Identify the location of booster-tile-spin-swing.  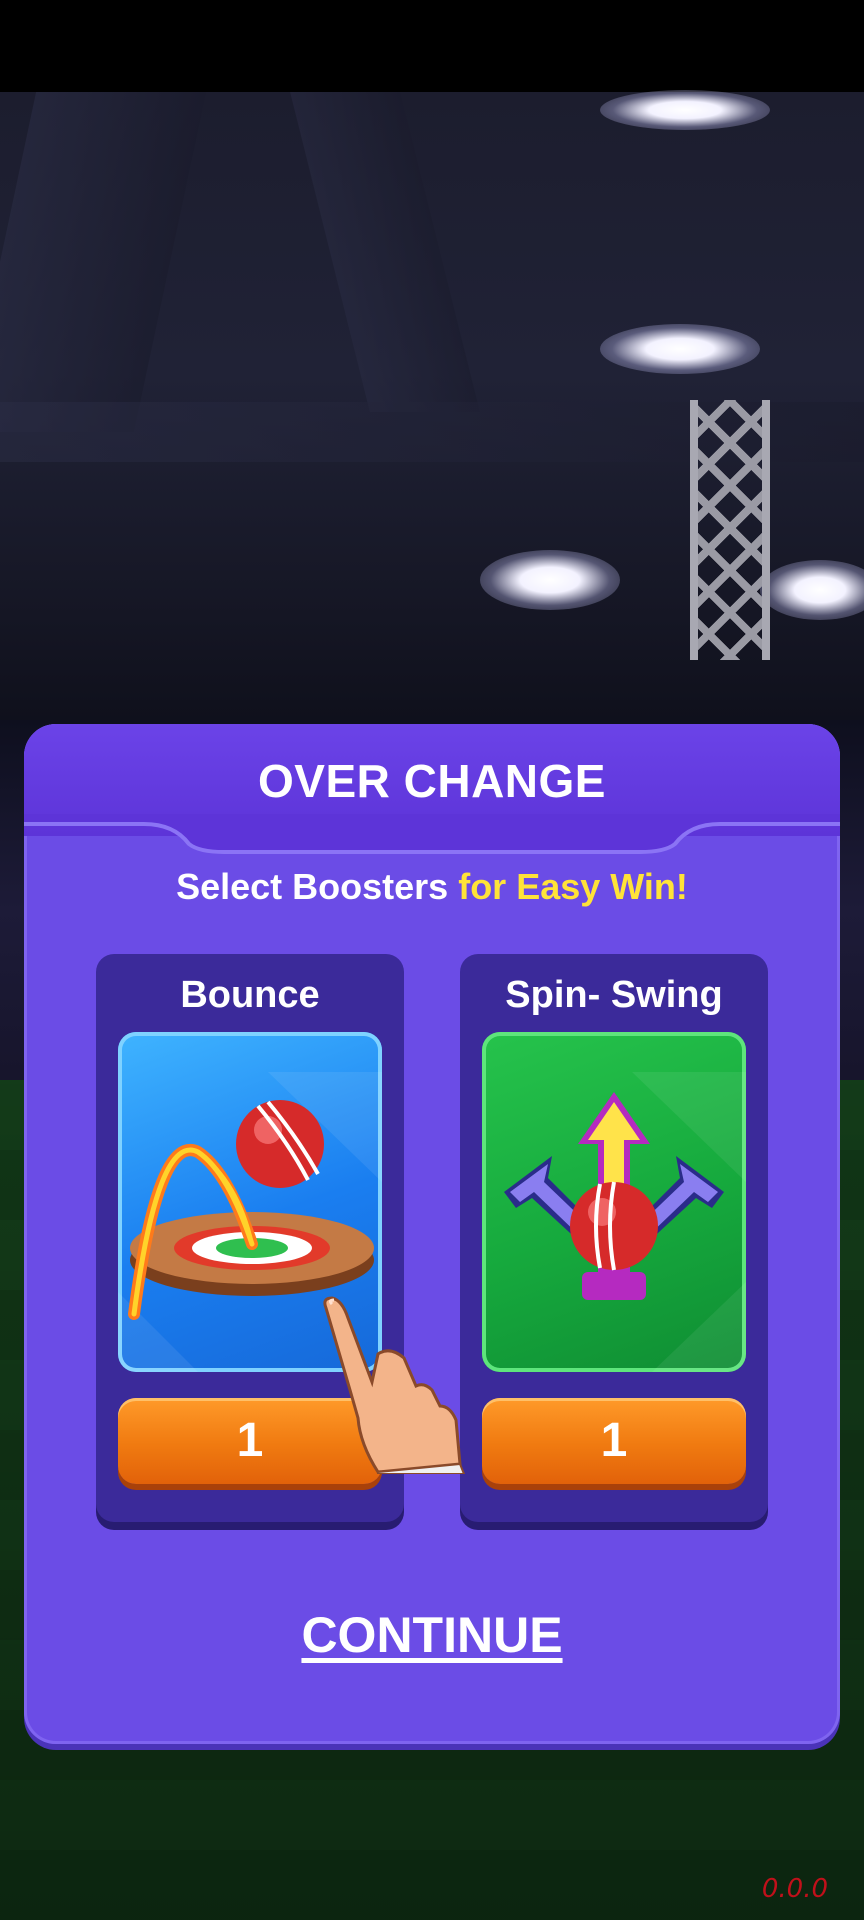
(614, 1202).